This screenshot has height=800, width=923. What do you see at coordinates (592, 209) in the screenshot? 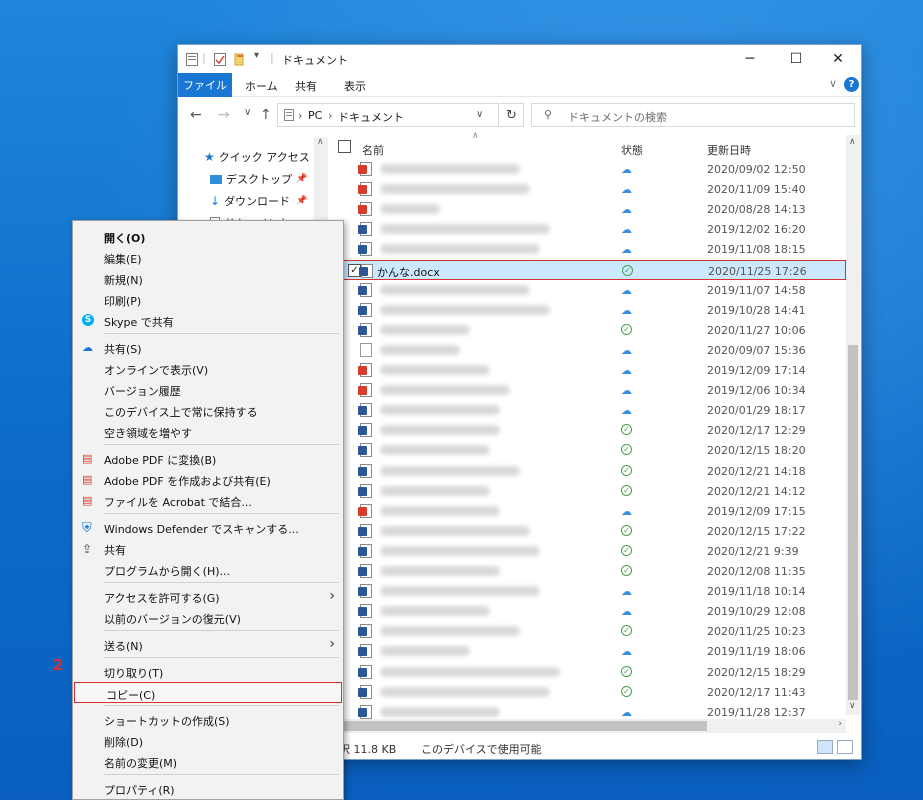
I see `file-row: ☁ 2020/08/28 14:13` at bounding box center [592, 209].